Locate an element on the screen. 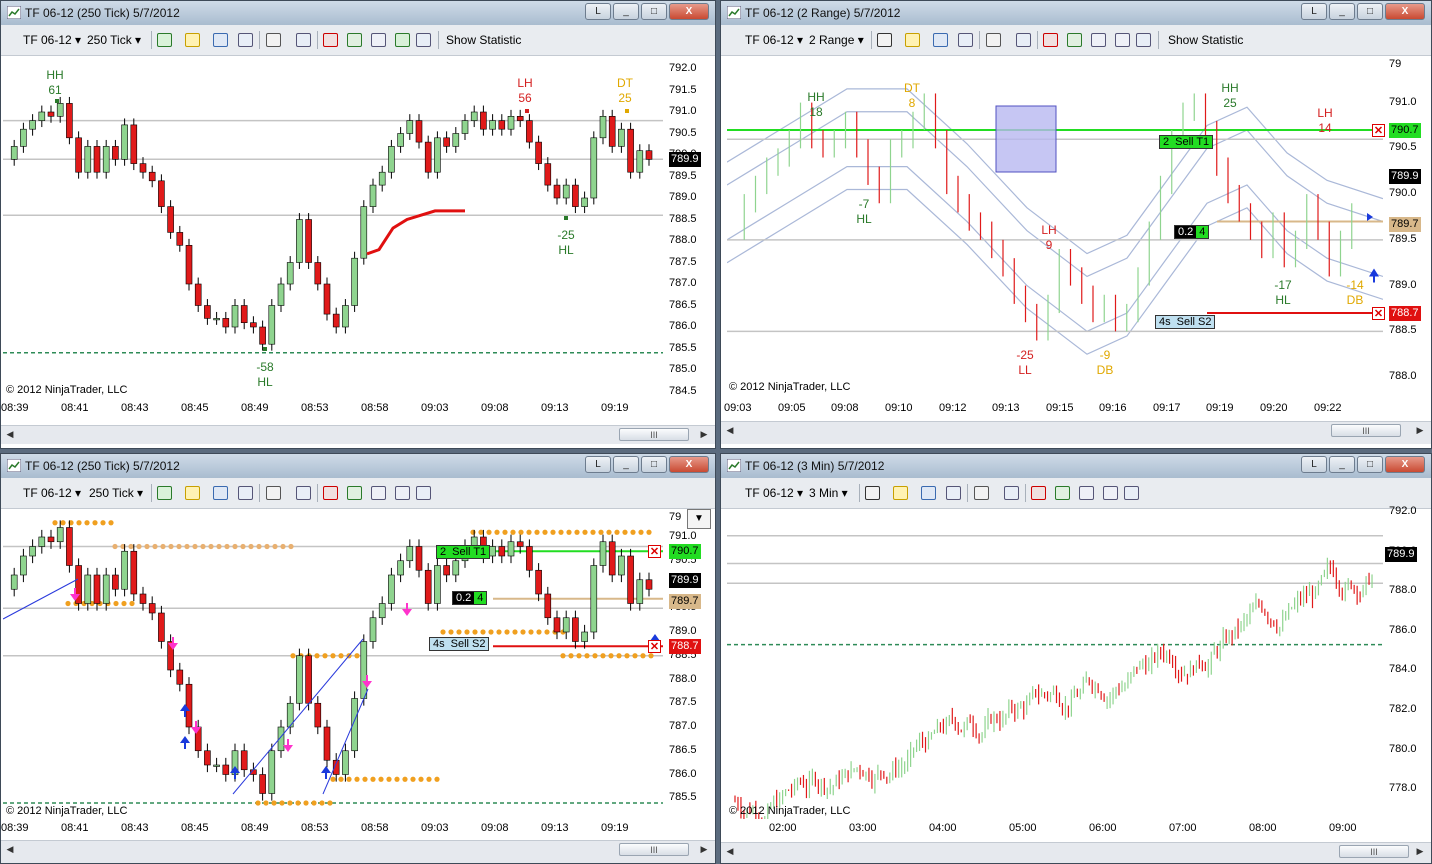 This screenshot has width=1432, height=864. scroll-left-arrow: ◀ is located at coordinates (730, 851).